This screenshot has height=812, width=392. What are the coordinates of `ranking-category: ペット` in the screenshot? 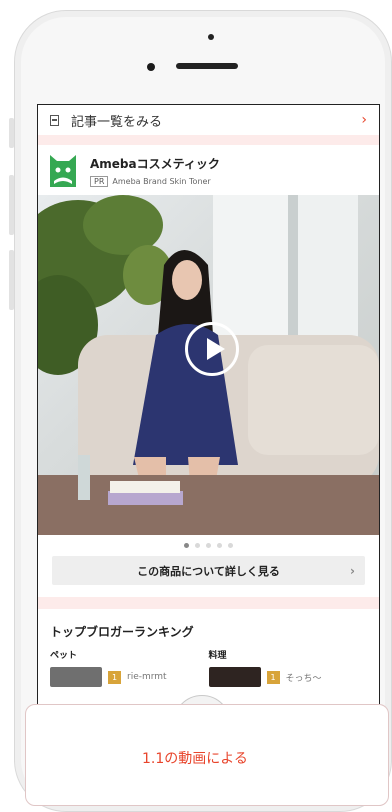 It's located at (129, 654).